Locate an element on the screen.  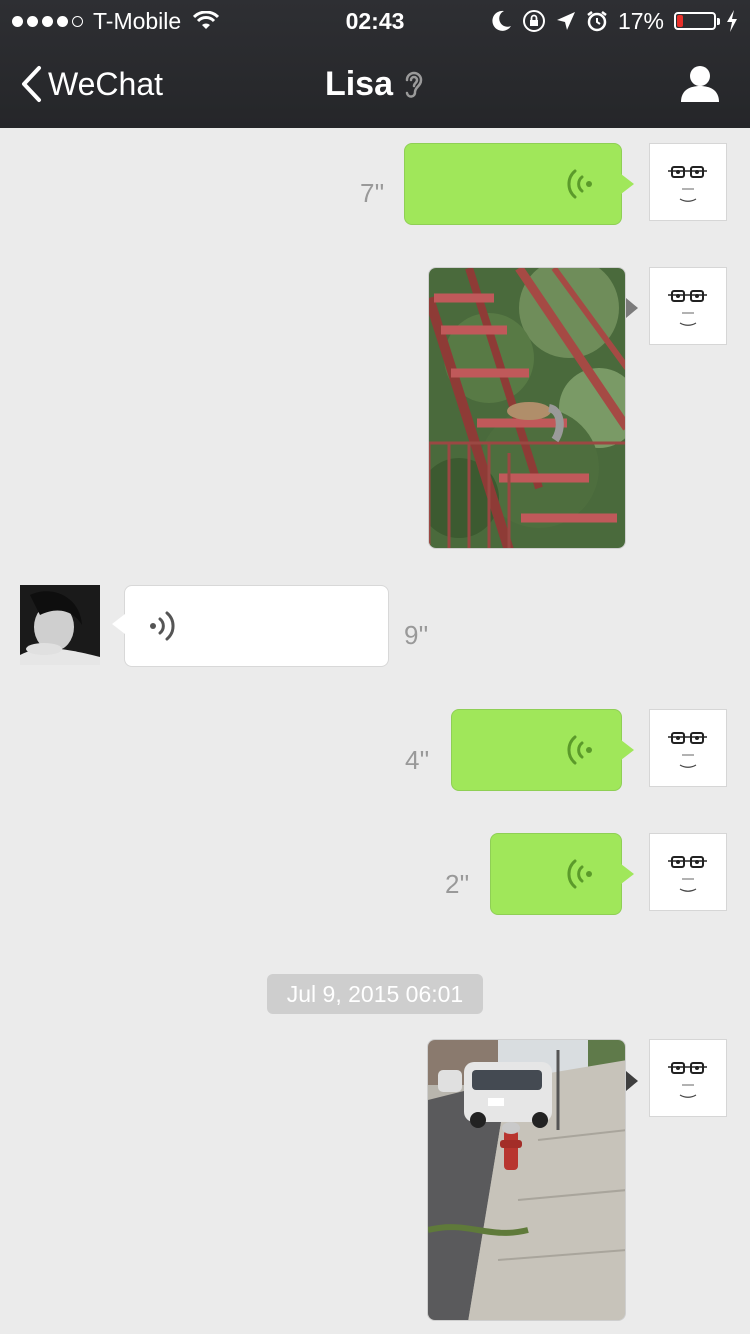
voice-duration: 2'' is located at coordinates (457, 884).